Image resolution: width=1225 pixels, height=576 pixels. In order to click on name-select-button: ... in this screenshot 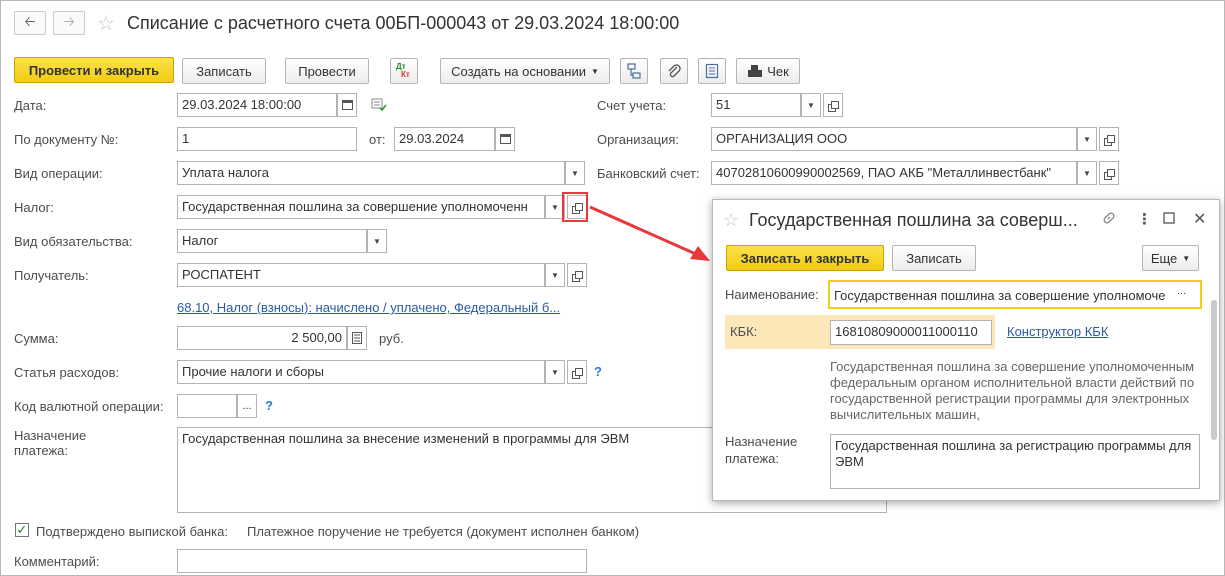, I will do `click(1181, 291)`.